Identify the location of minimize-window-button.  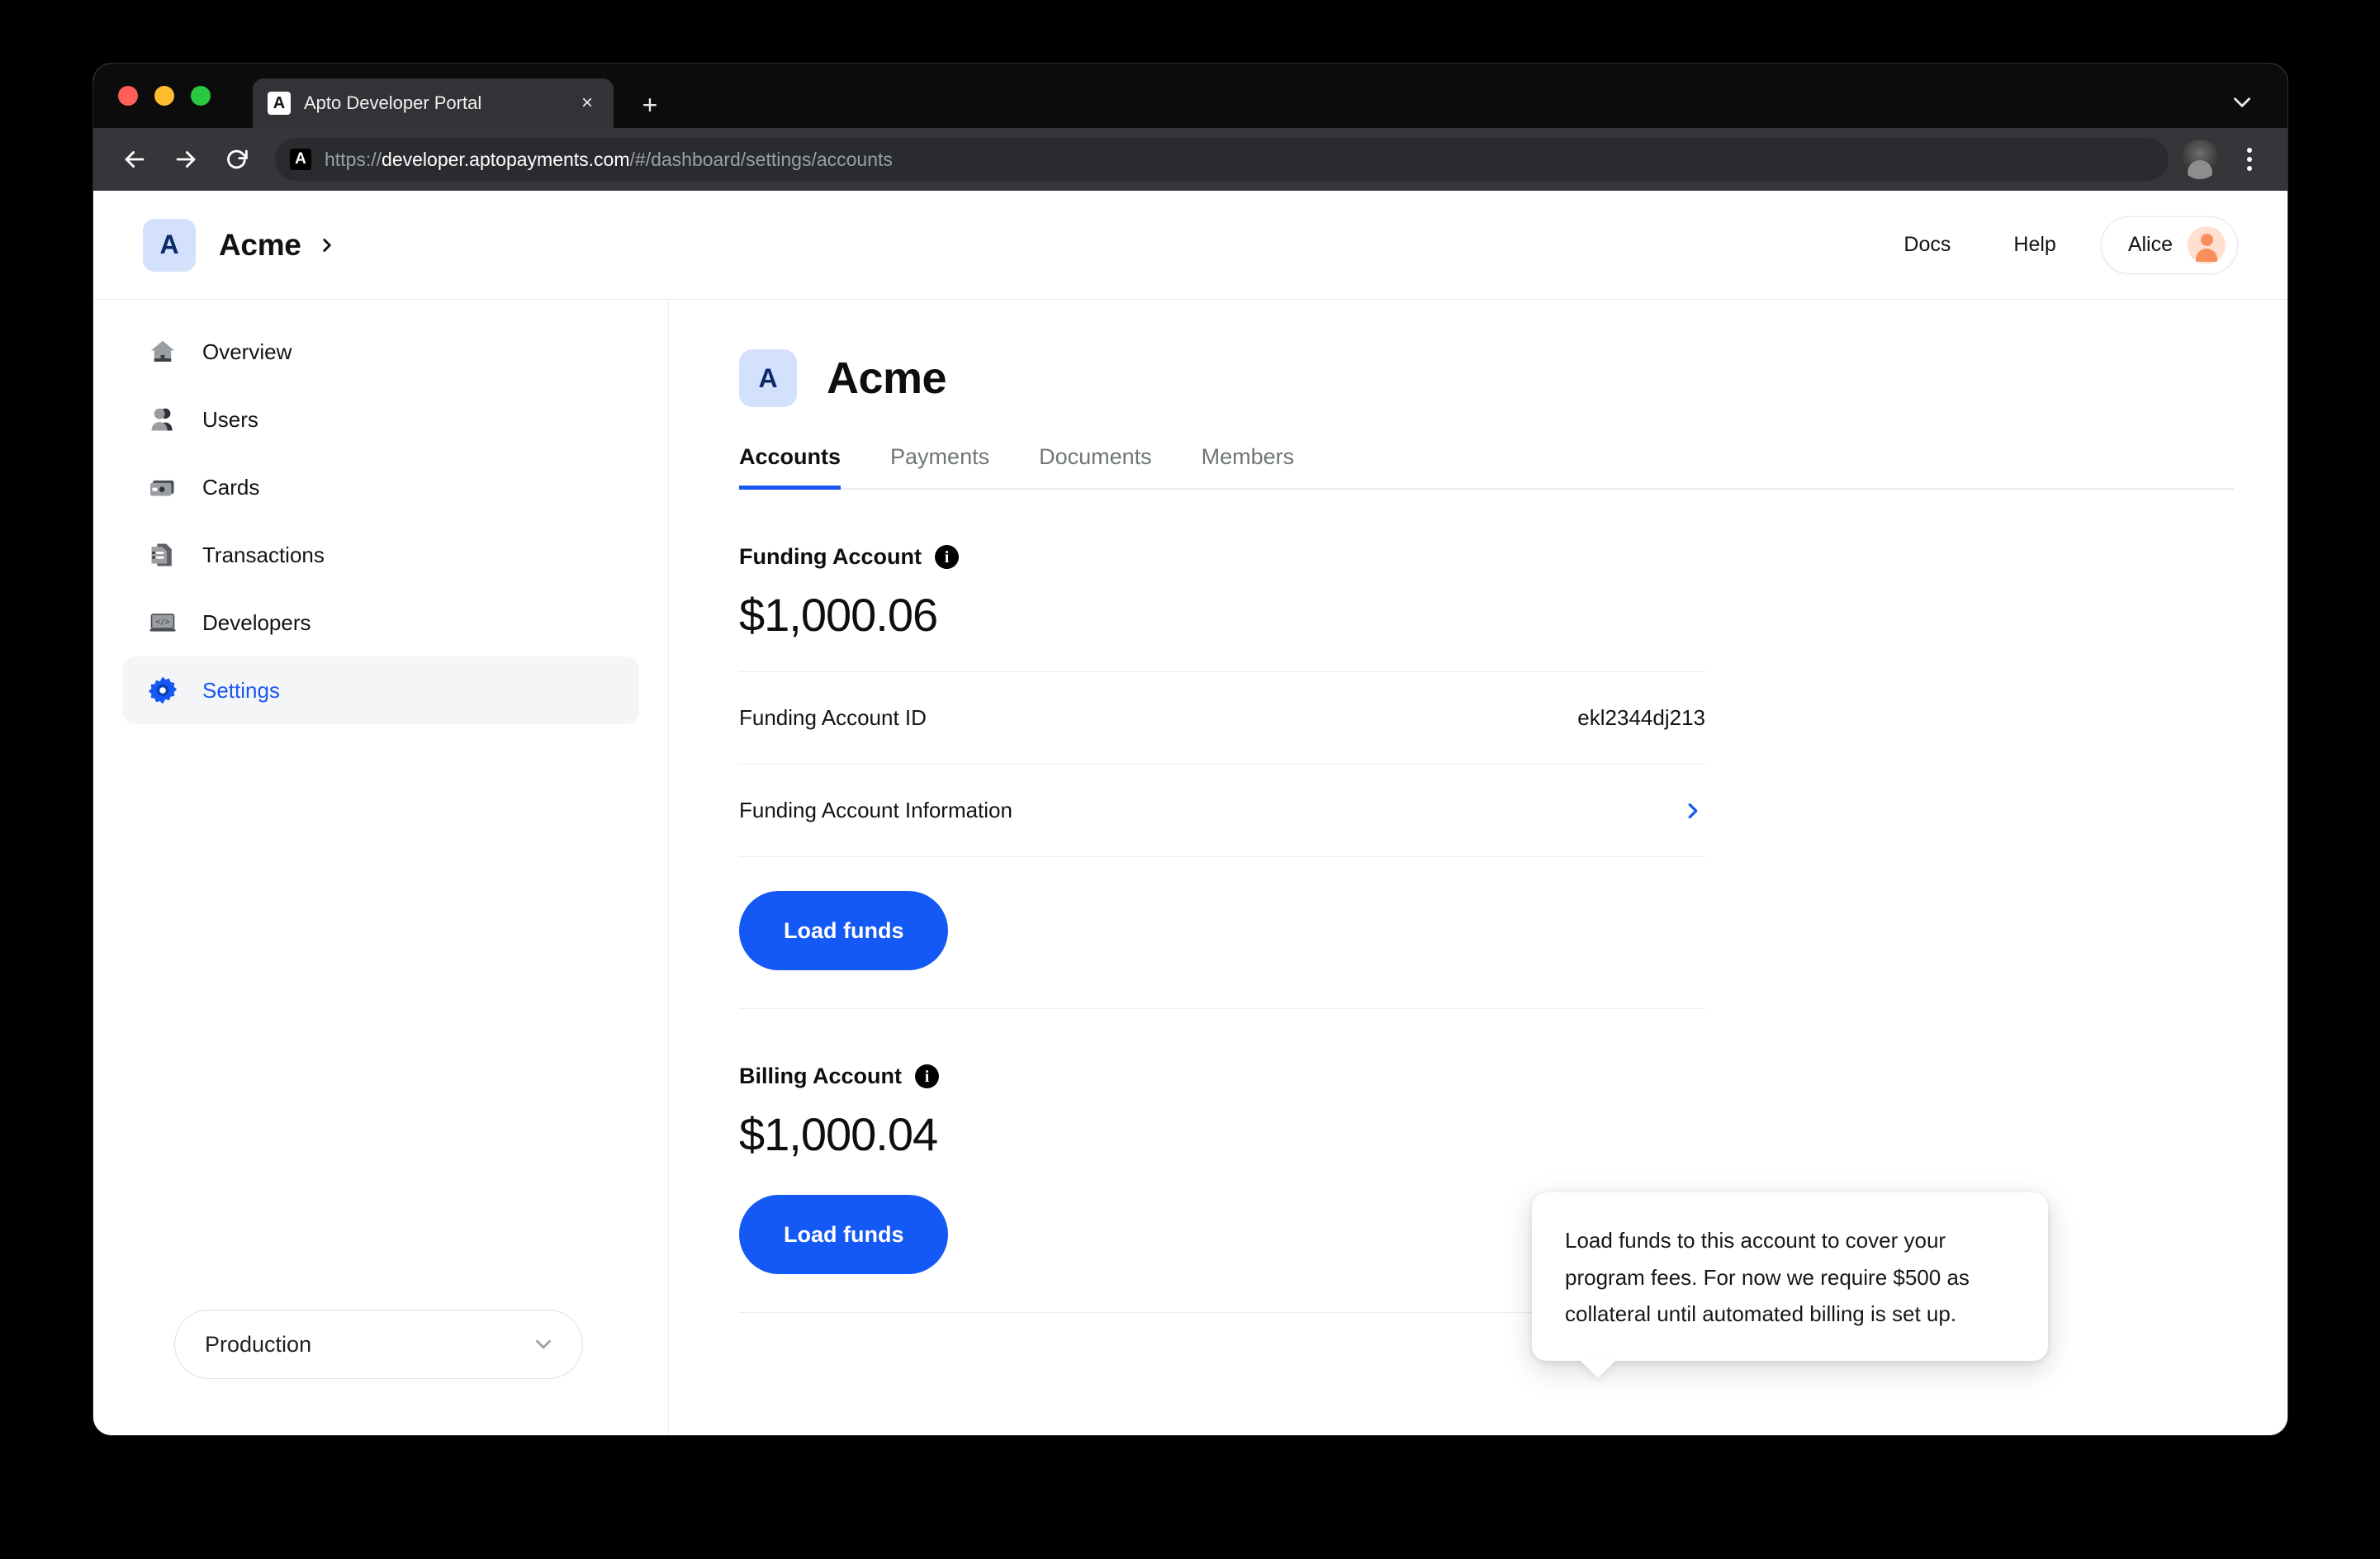
(164, 96).